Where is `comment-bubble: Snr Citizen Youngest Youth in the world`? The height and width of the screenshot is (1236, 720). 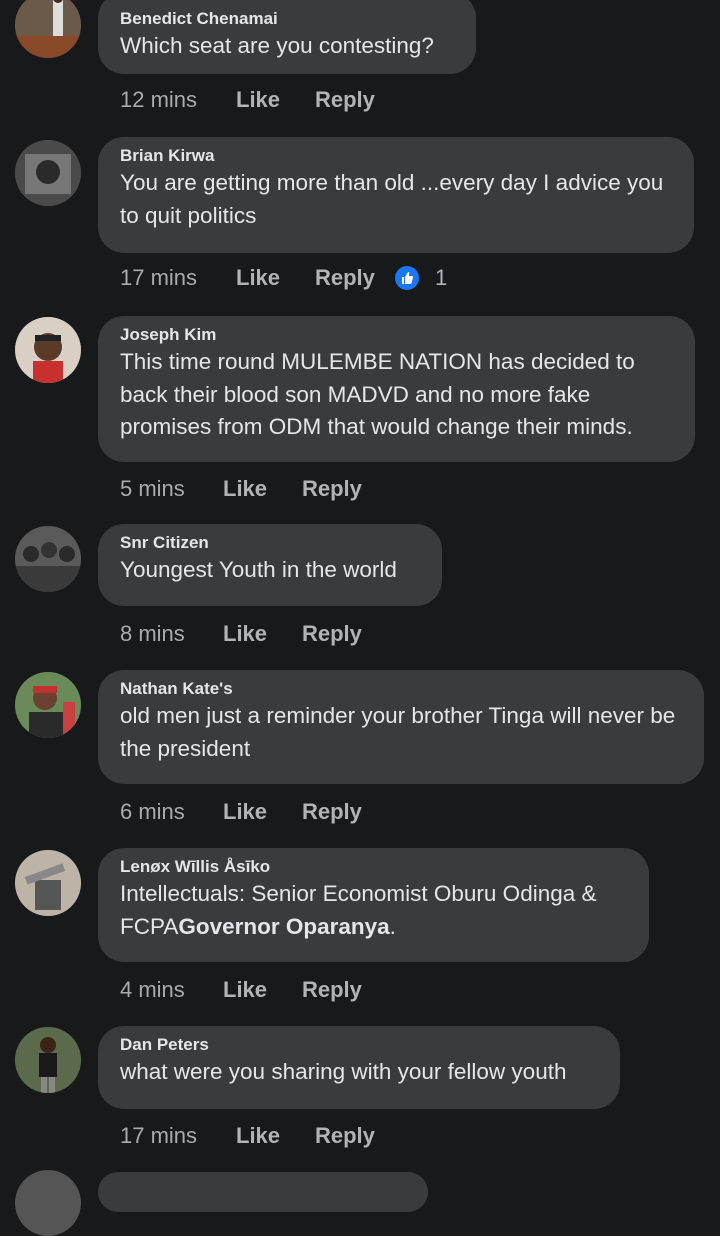
comment-bubble: Snr Citizen Youngest Youth in the world is located at coordinates (270, 565).